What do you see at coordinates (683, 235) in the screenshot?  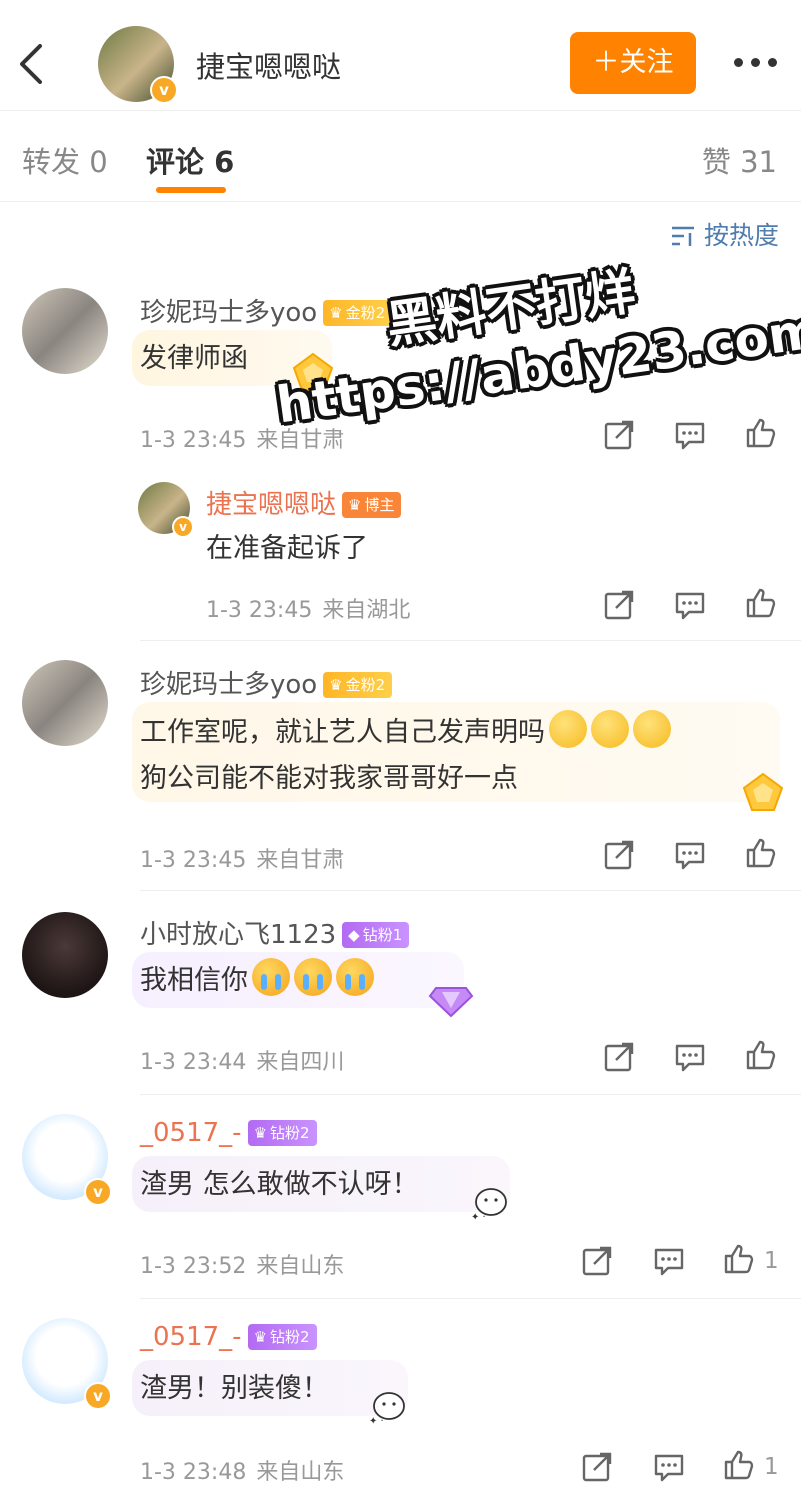 I see `sort-icon` at bounding box center [683, 235].